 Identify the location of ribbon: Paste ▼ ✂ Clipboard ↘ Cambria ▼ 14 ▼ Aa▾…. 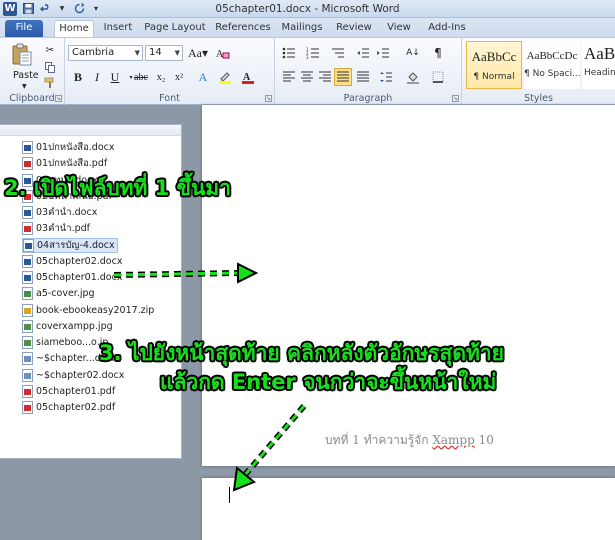
(307, 71).